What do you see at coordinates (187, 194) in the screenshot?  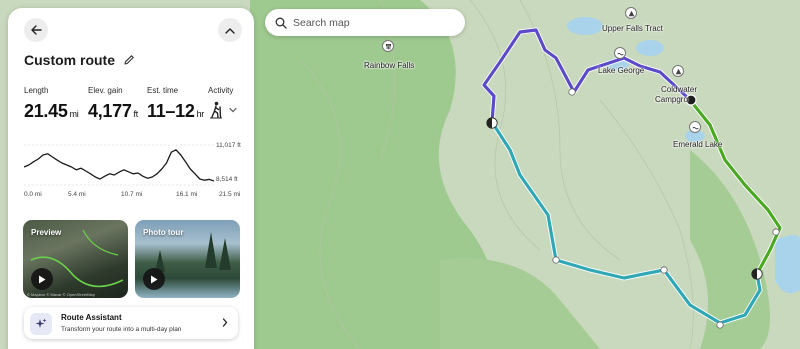 I see `distance-tick-3: 16.1 mi` at bounding box center [187, 194].